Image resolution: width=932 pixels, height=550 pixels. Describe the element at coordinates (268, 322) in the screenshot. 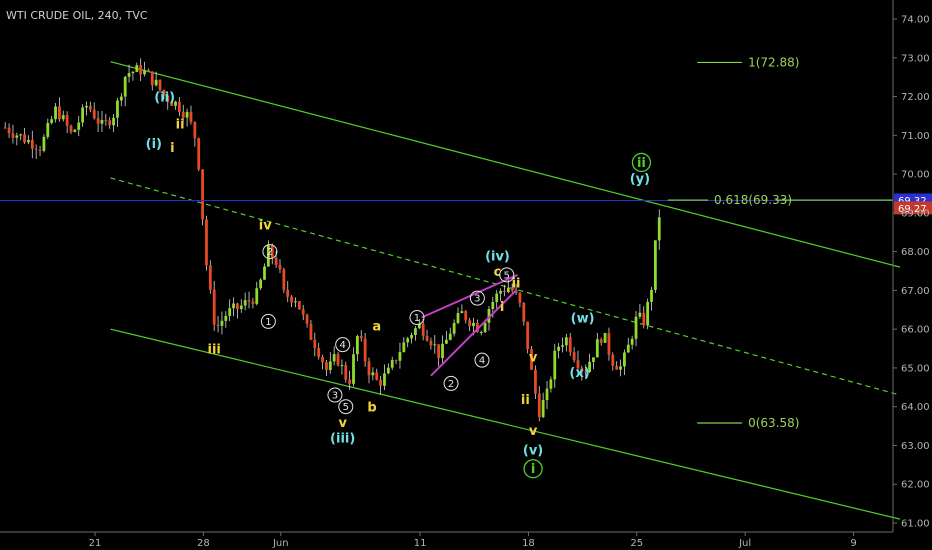

I see `circled-wave-label: 1` at that location.